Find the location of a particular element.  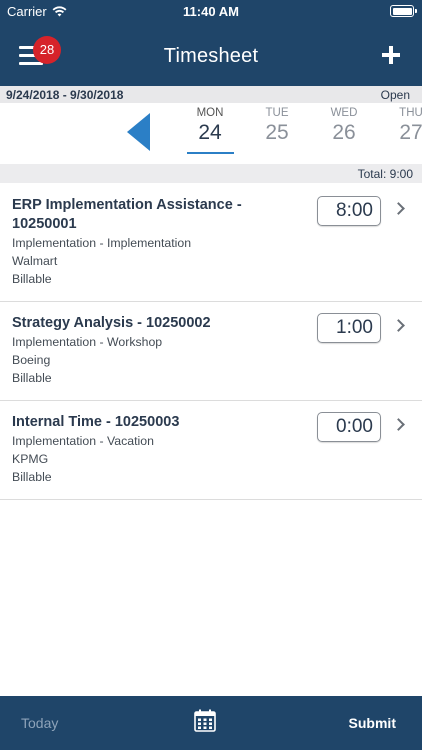

entry-title: ERP Implementation Assistance - 10250001 is located at coordinates (127, 214).